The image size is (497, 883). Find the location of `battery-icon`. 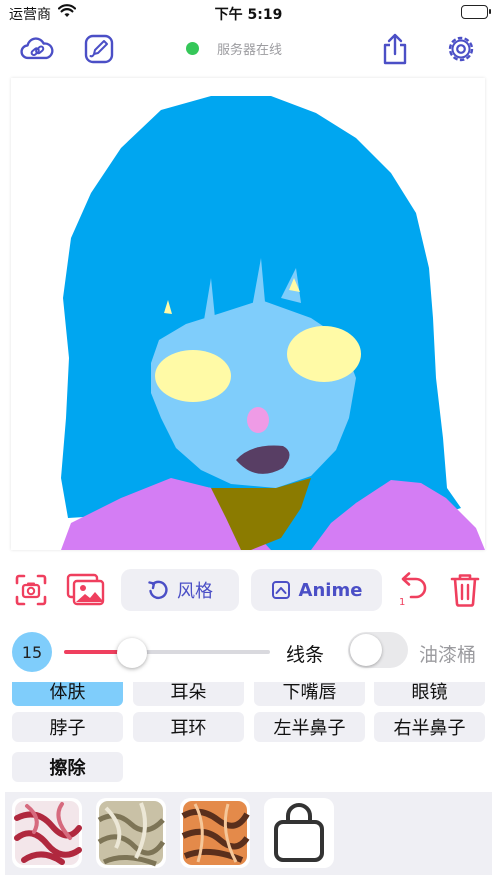

battery-icon is located at coordinates (476, 12).